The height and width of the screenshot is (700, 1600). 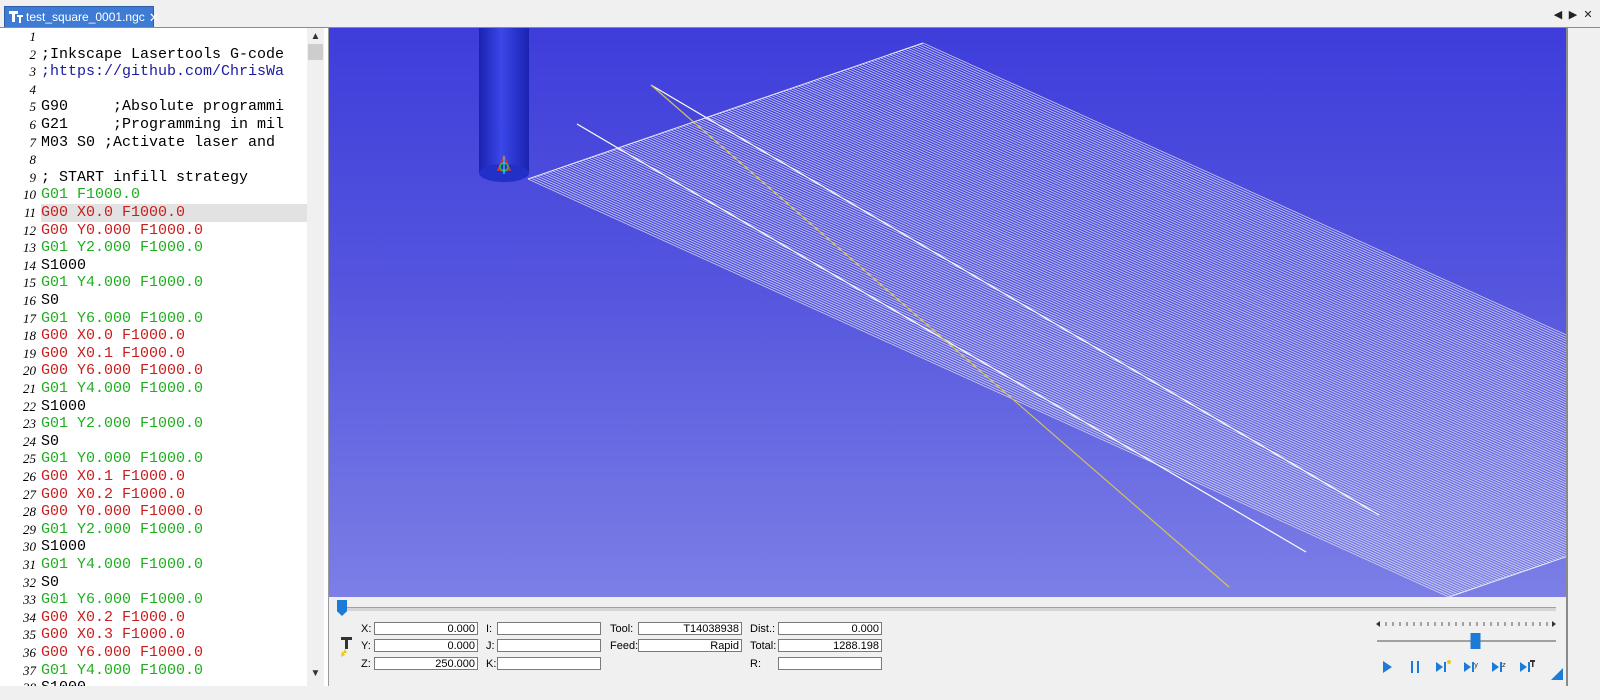 I want to click on current-code-line: G00 X0.0 F1000.0, so click(x=174, y=213).